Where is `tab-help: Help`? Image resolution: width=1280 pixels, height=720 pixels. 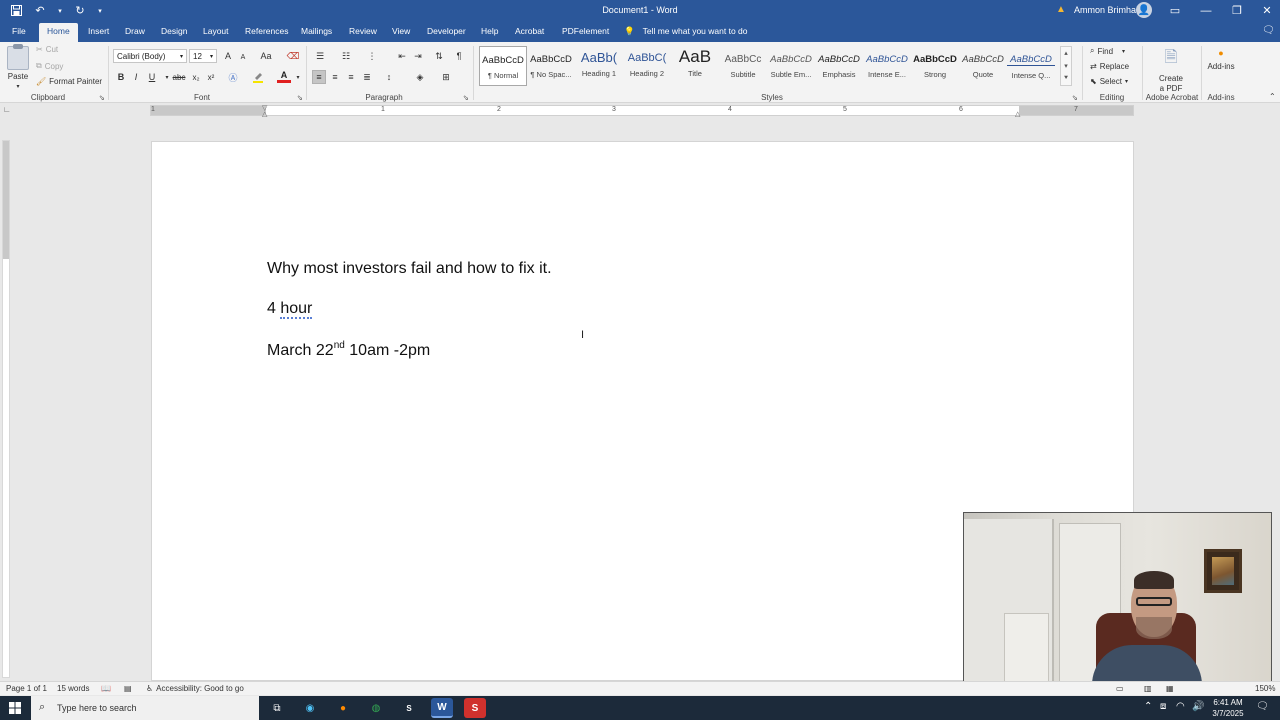
tab-help: Help is located at coordinates (489, 33).